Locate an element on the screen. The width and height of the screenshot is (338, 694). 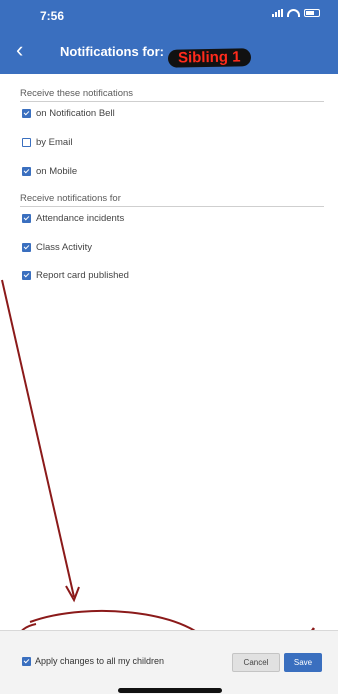
save-button: Save is located at coordinates (303, 662).